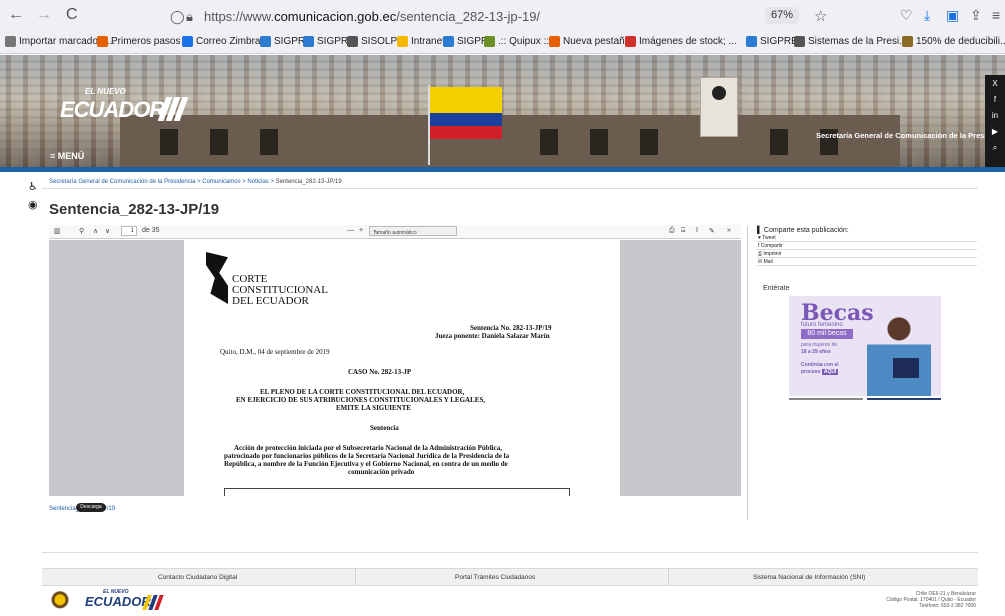  What do you see at coordinates (927, 15) in the screenshot?
I see `download-icon: ⤓` at bounding box center [927, 15].